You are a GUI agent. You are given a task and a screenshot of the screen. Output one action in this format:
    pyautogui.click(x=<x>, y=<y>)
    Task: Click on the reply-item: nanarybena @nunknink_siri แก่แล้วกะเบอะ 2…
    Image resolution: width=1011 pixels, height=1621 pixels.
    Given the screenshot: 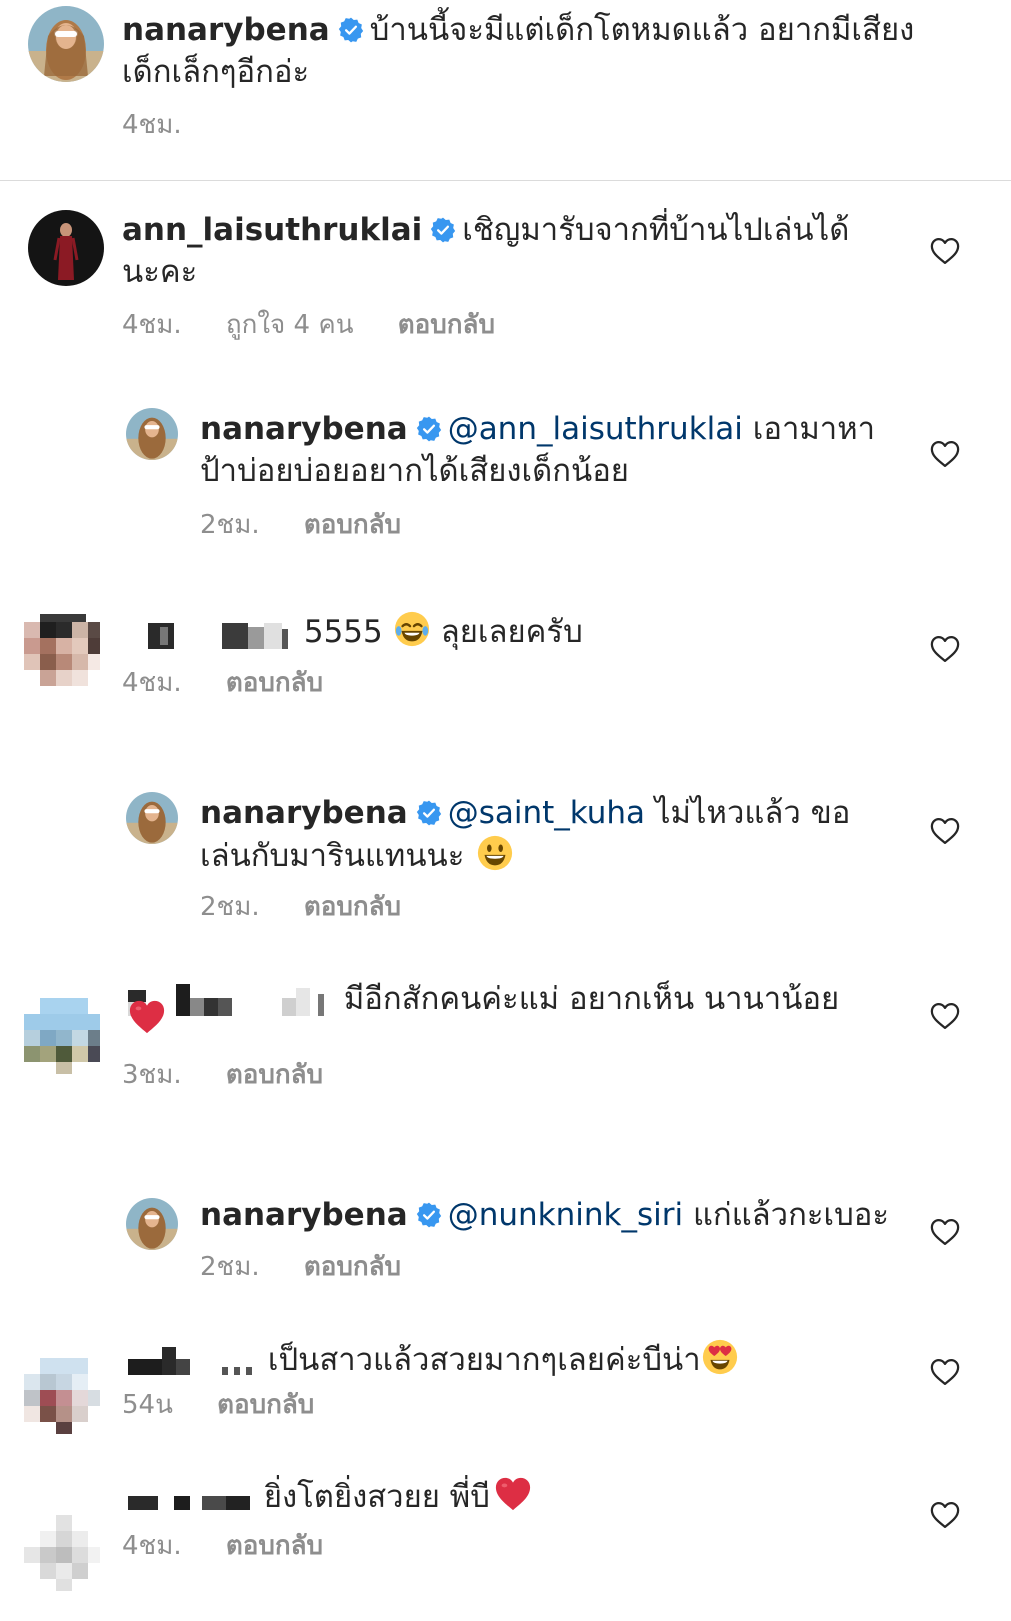 What is the action you would take?
    pyautogui.click(x=505, y=1240)
    